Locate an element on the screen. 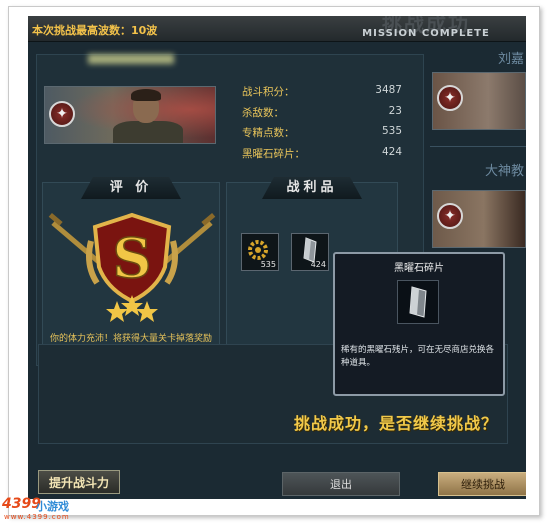 The height and width of the screenshot is (528, 550). player-name-blurred is located at coordinates (131, 59).